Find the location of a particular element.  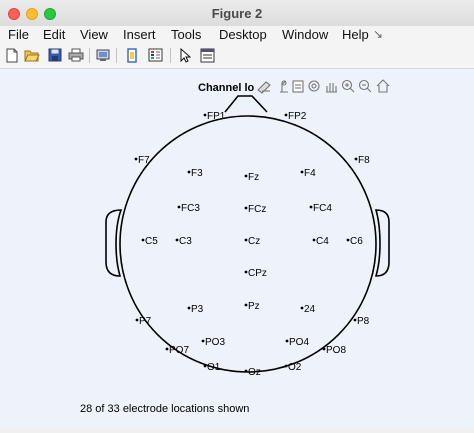

electrode-label: PO4 is located at coordinates (299, 342).